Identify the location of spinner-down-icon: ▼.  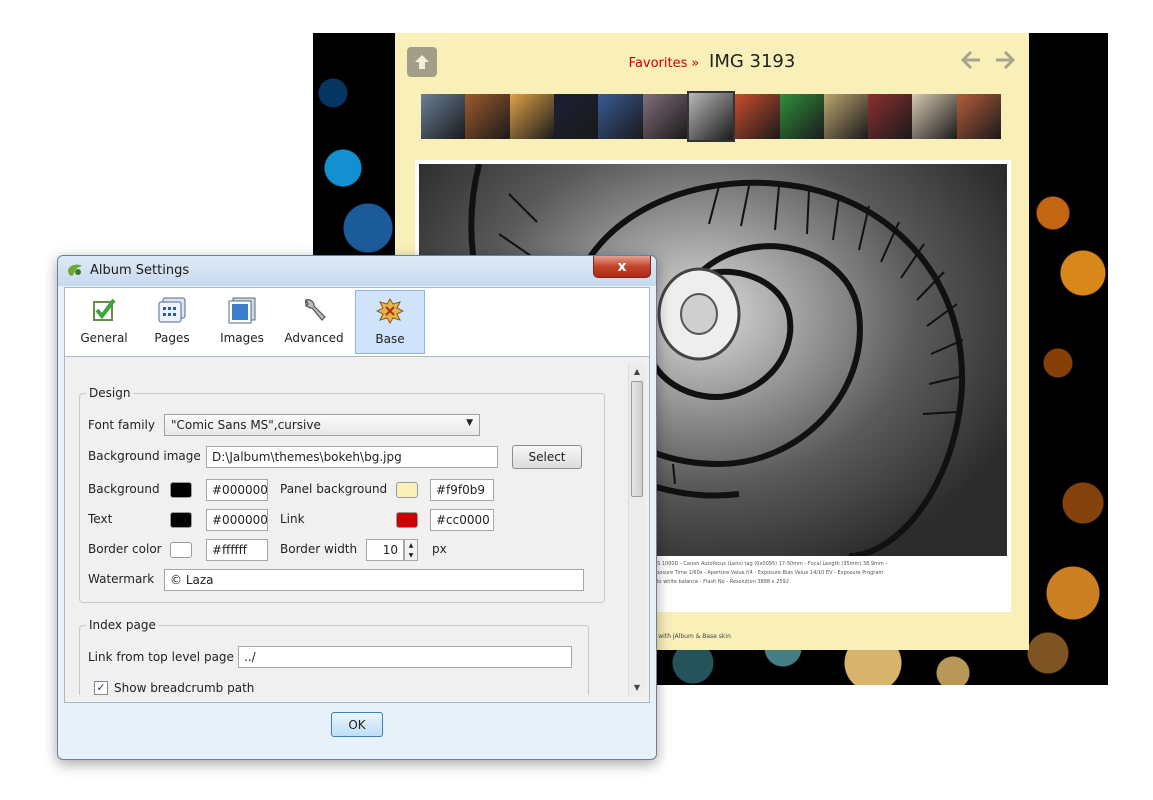
(411, 555).